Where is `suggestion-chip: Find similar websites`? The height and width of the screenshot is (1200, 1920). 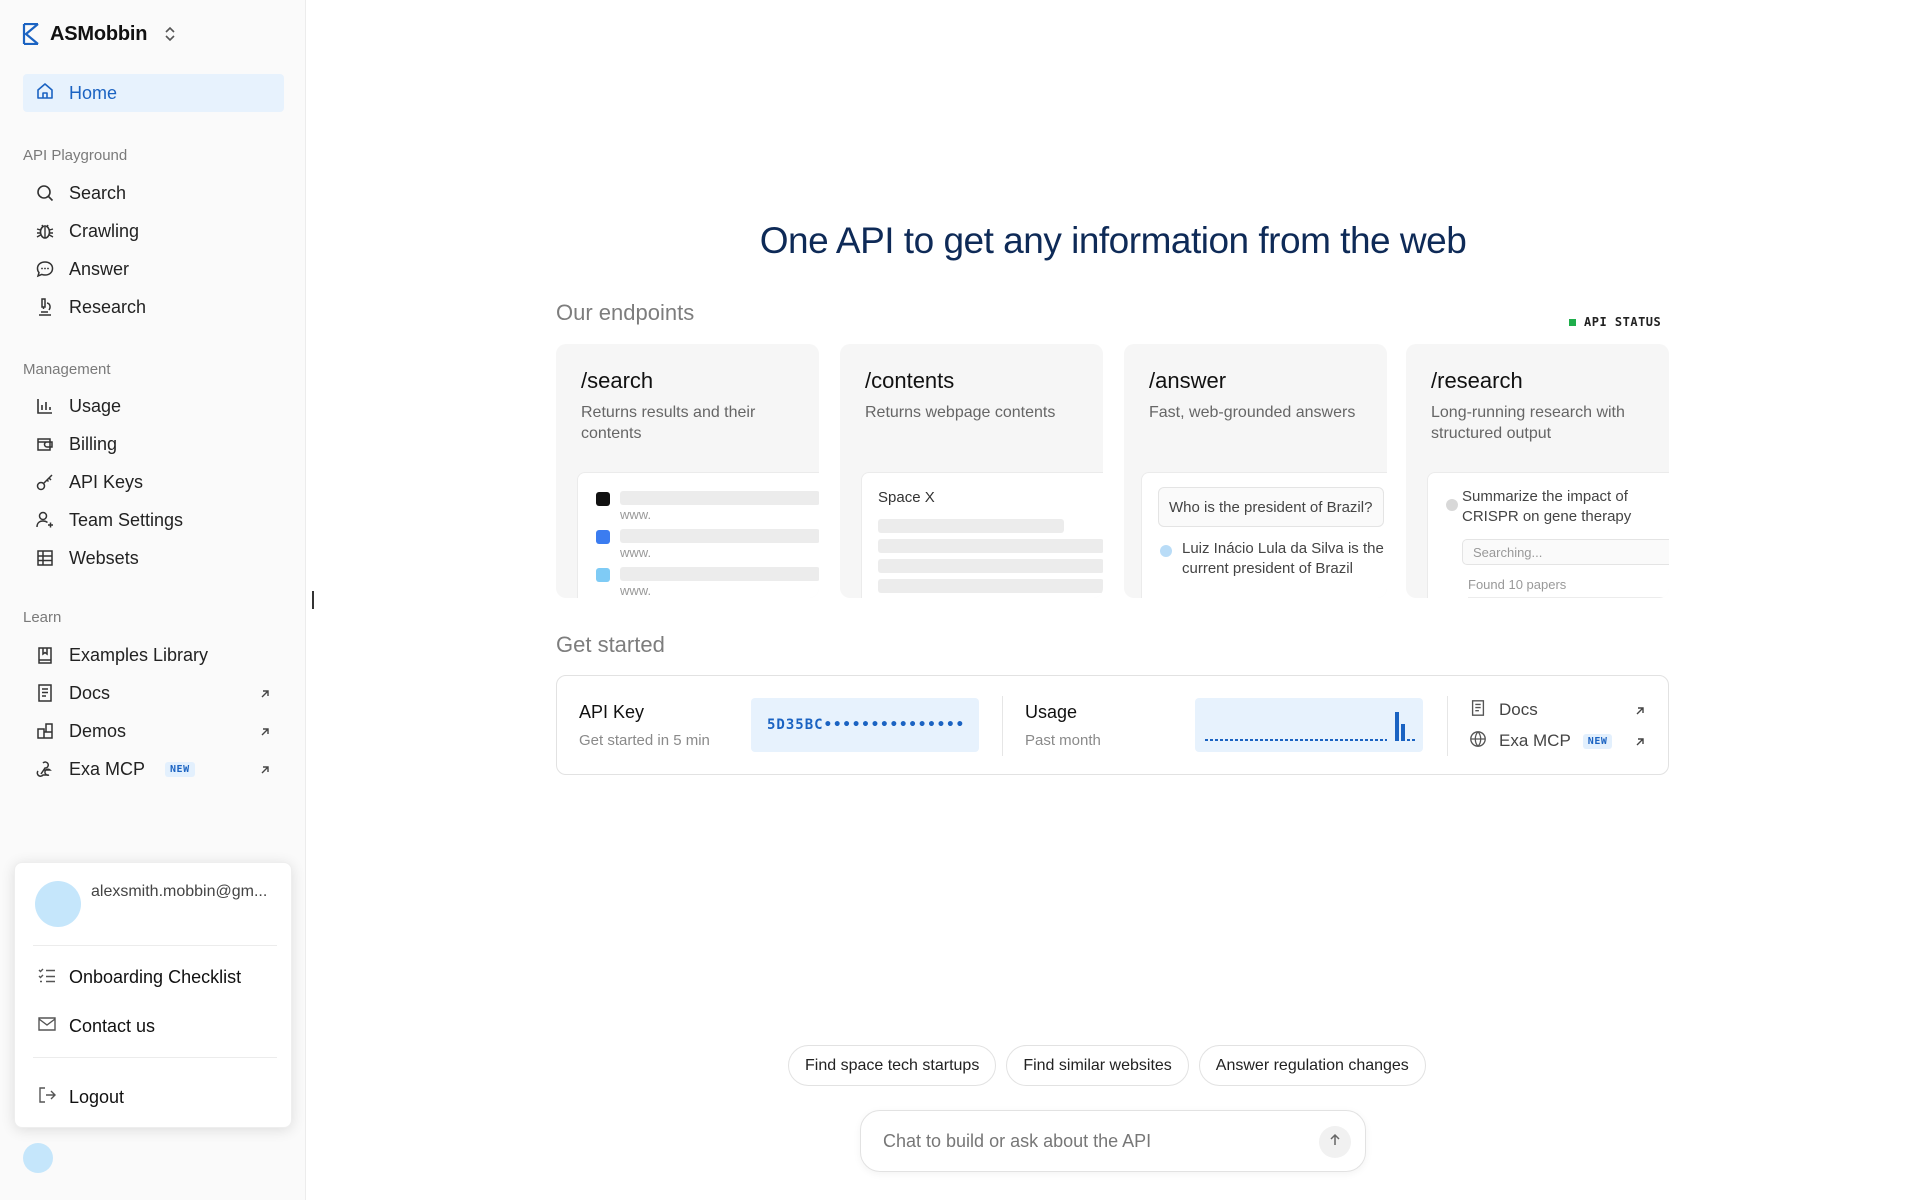
suggestion-chip: Find similar websites is located at coordinates (1097, 1065).